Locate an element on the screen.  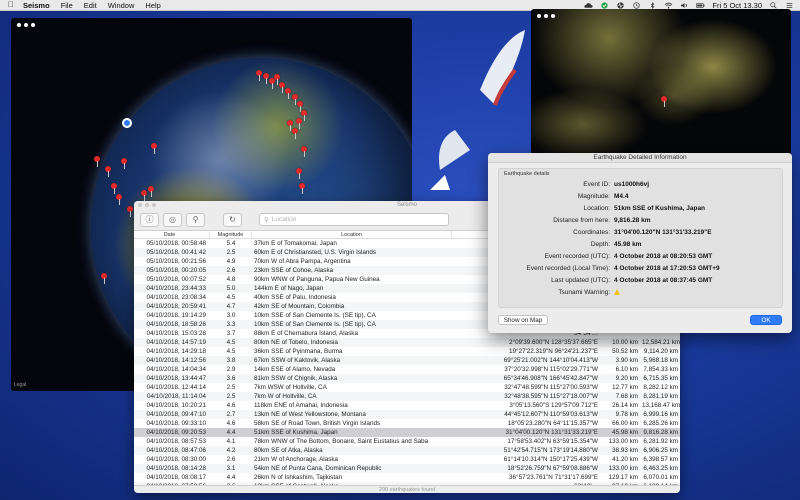
volume-icon is located at coordinates (684, 5).